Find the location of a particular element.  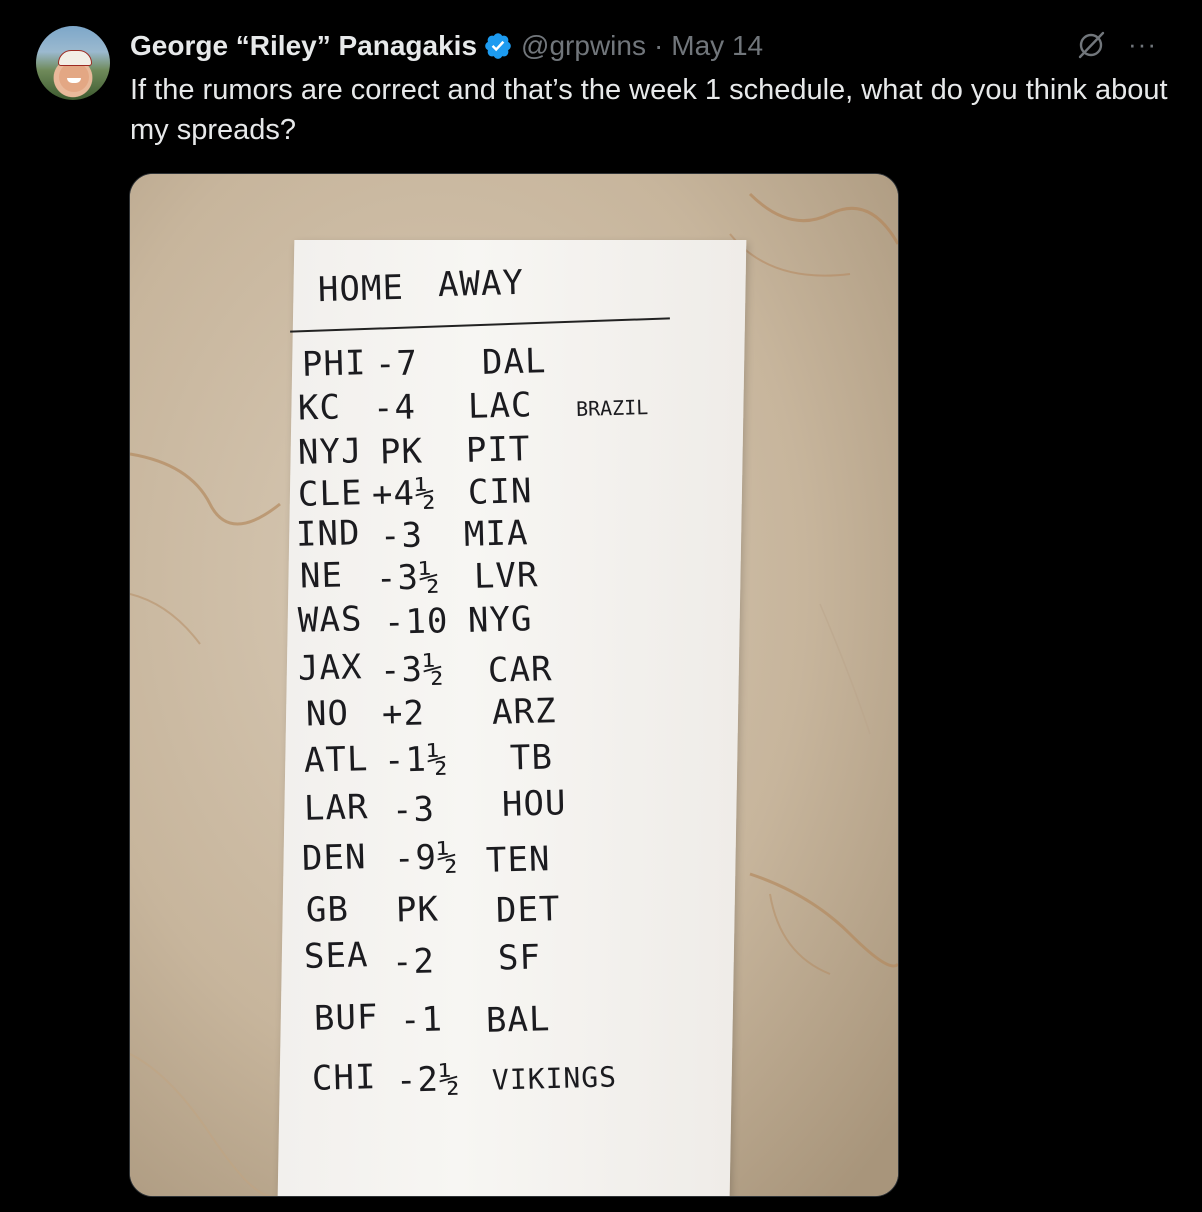

note-row-home: JAX is located at coordinates (330, 668).